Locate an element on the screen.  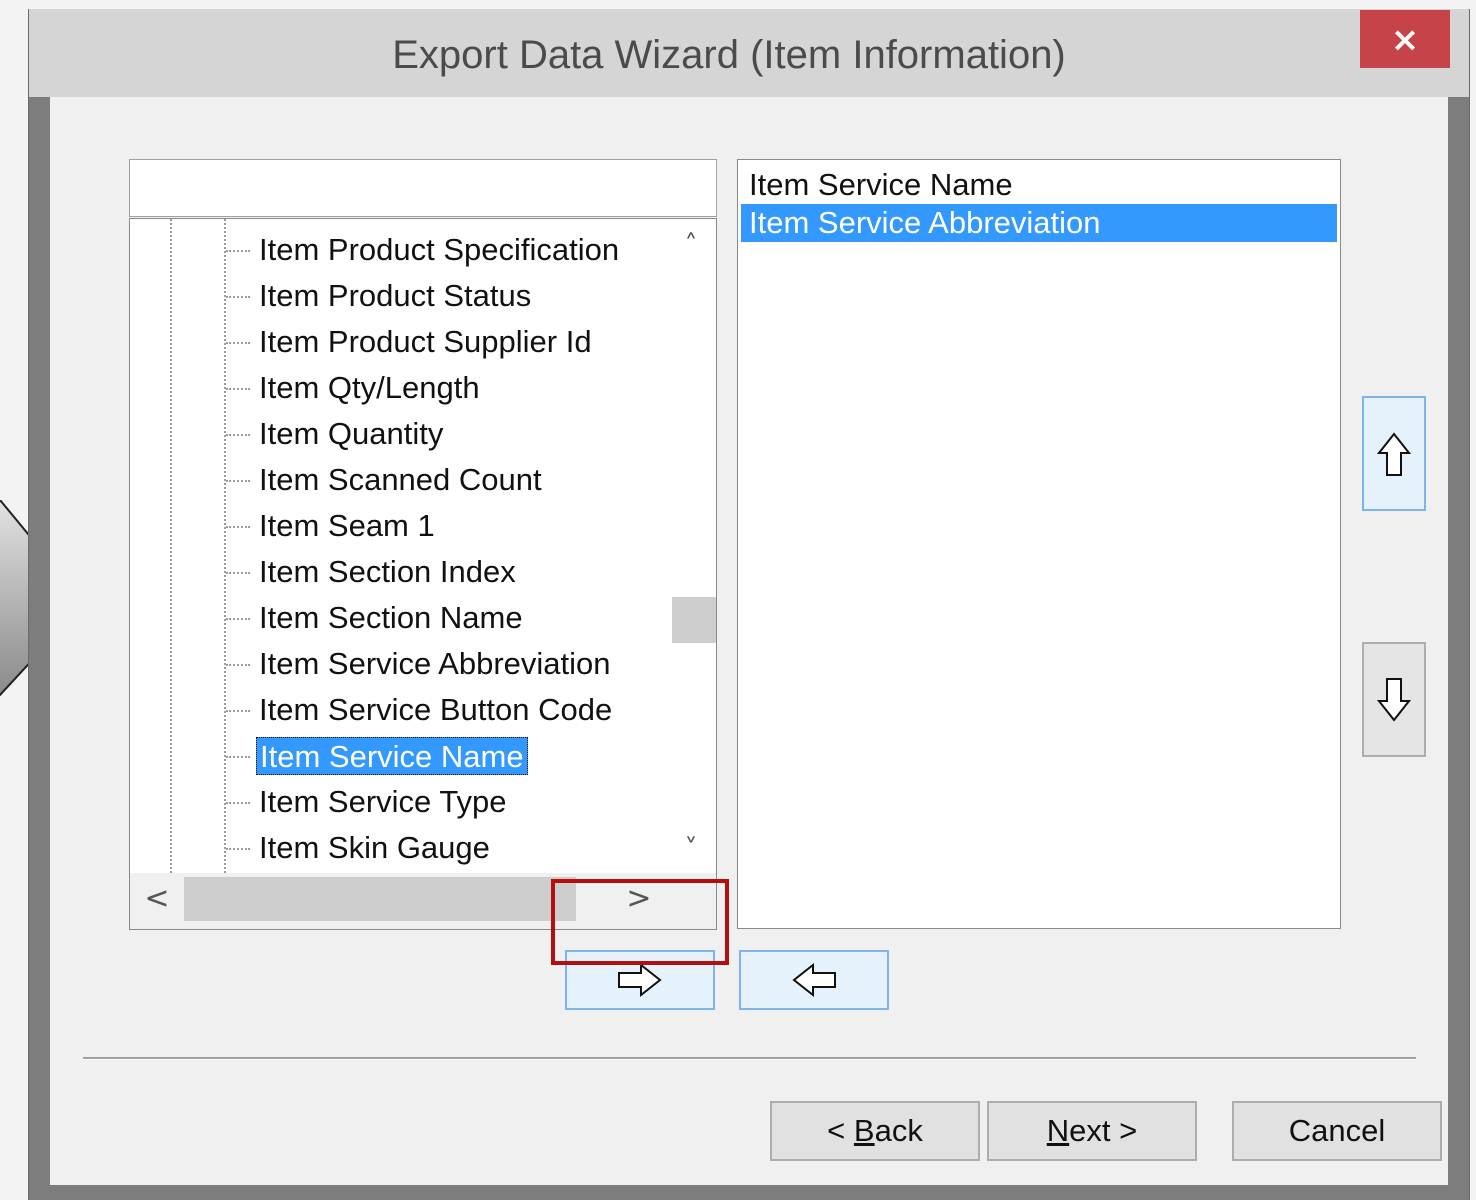
tree-item-label: Item Product Status is located at coordinates (395, 295).